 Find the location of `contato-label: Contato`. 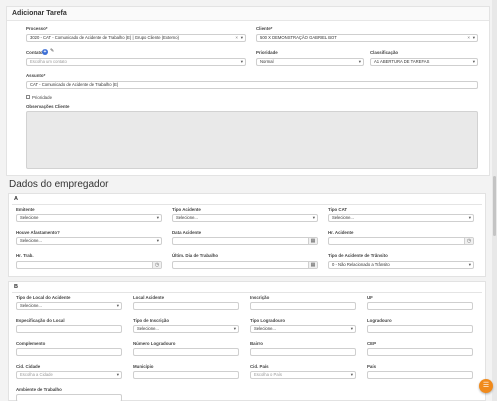

contato-label: Contato is located at coordinates (34, 52).